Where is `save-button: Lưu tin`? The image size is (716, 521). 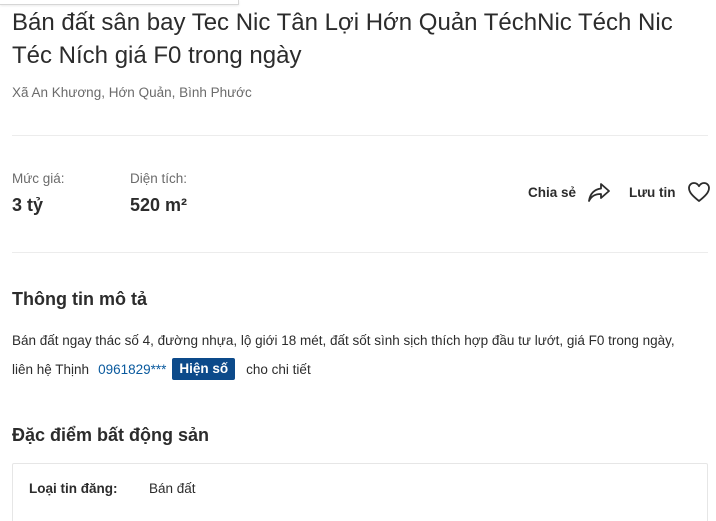 save-button: Lưu tin is located at coordinates (670, 192).